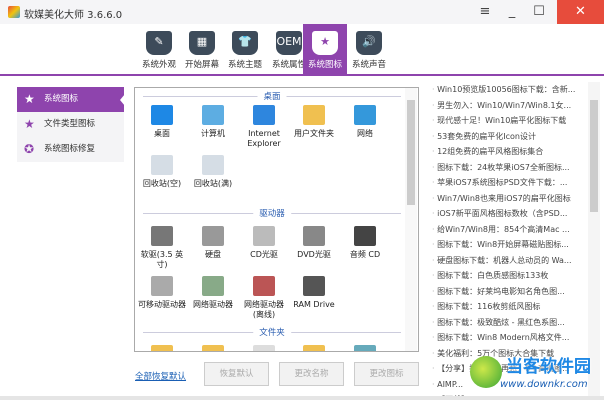  I want to click on tab-label: 系统声音, so click(368, 65).